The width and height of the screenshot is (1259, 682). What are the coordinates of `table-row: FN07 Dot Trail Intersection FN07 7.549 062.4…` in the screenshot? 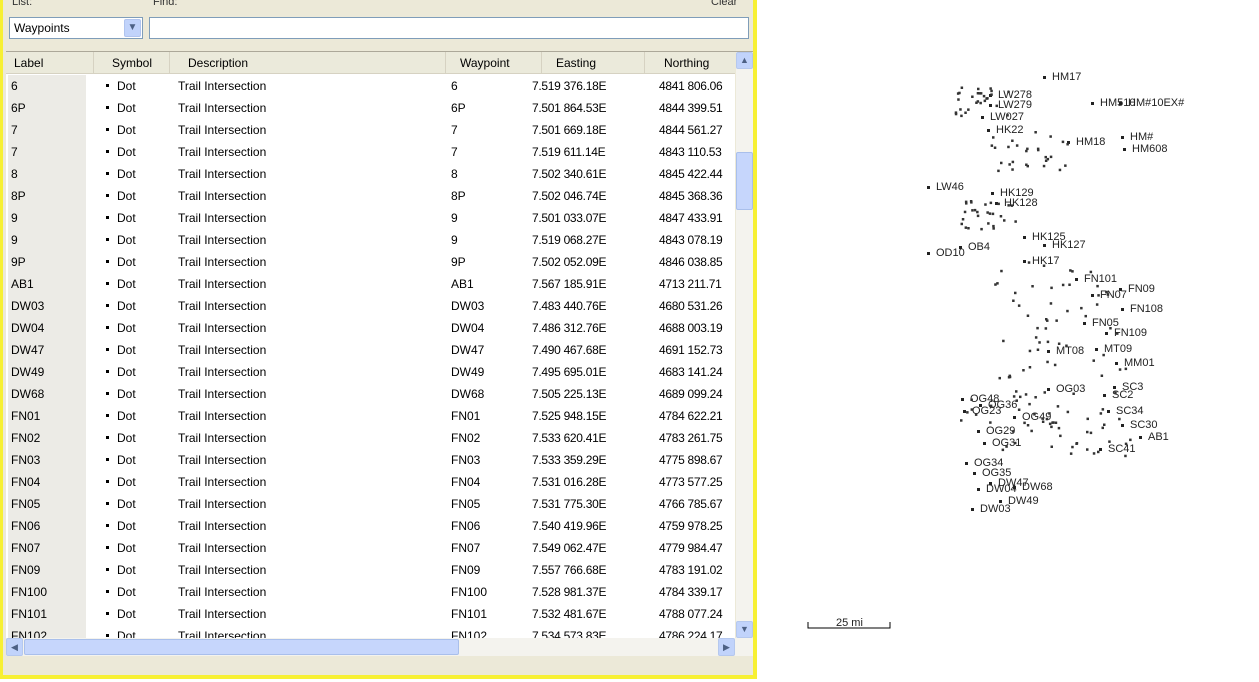 It's located at (371, 548).